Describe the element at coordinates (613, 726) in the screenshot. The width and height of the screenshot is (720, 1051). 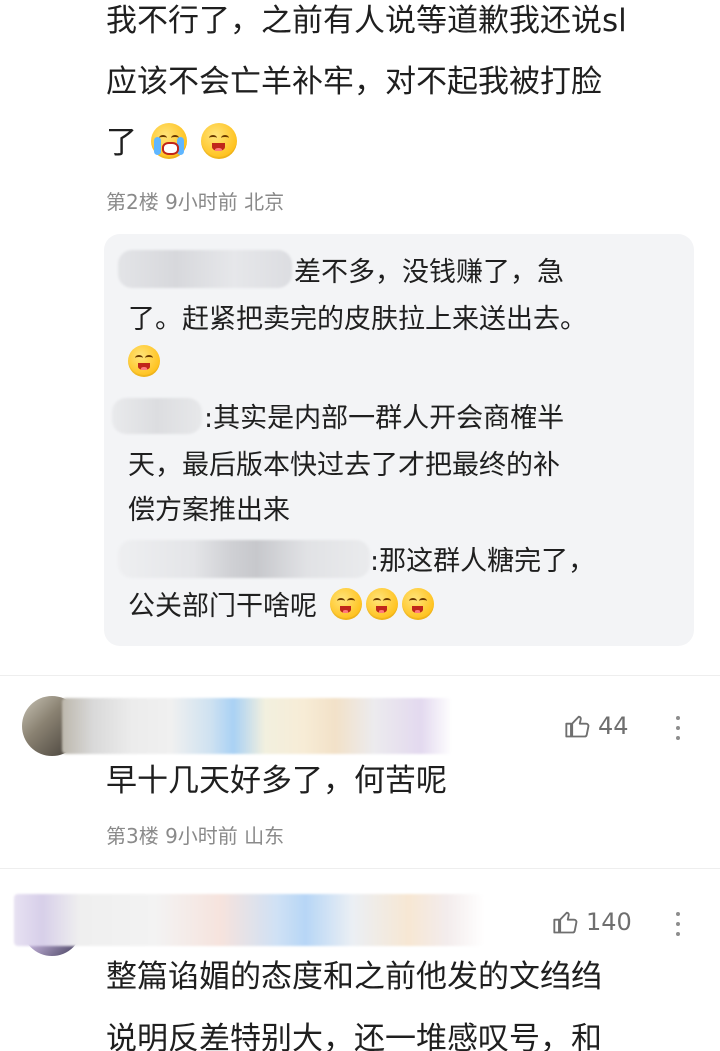
I see `like-count: 44` at that location.